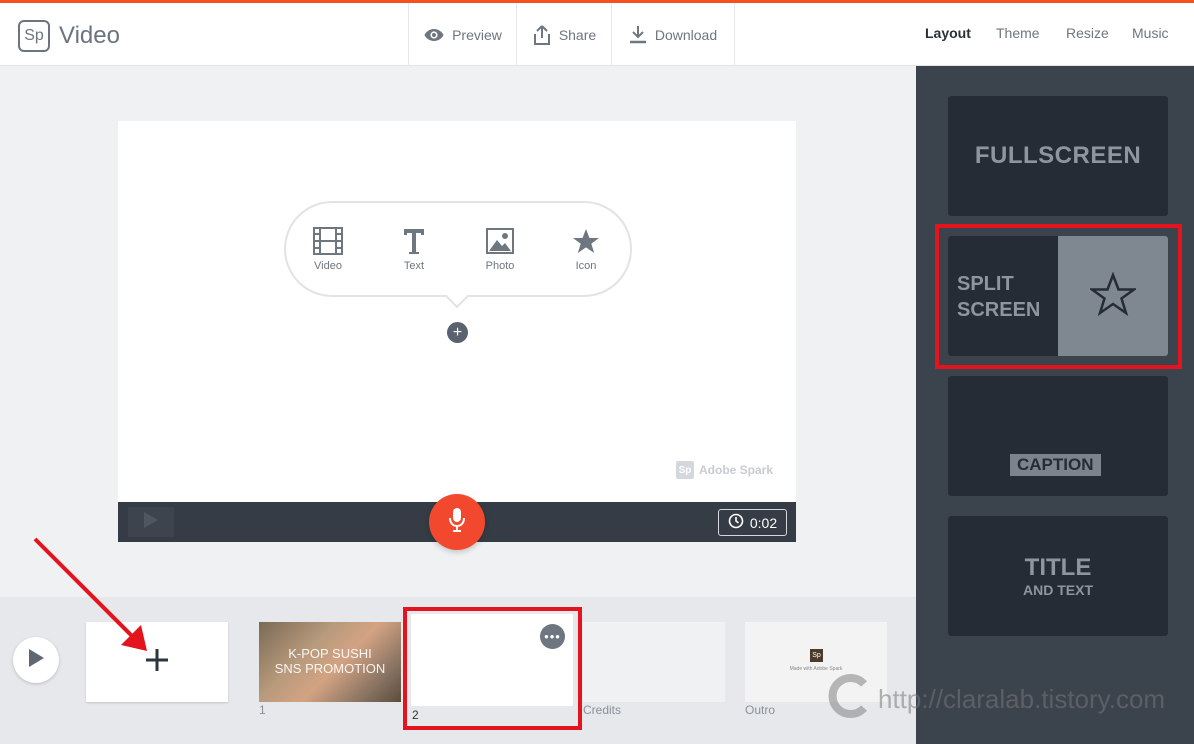 Image resolution: width=1194 pixels, height=744 pixels. I want to click on title-label: TITLE, so click(1058, 567).